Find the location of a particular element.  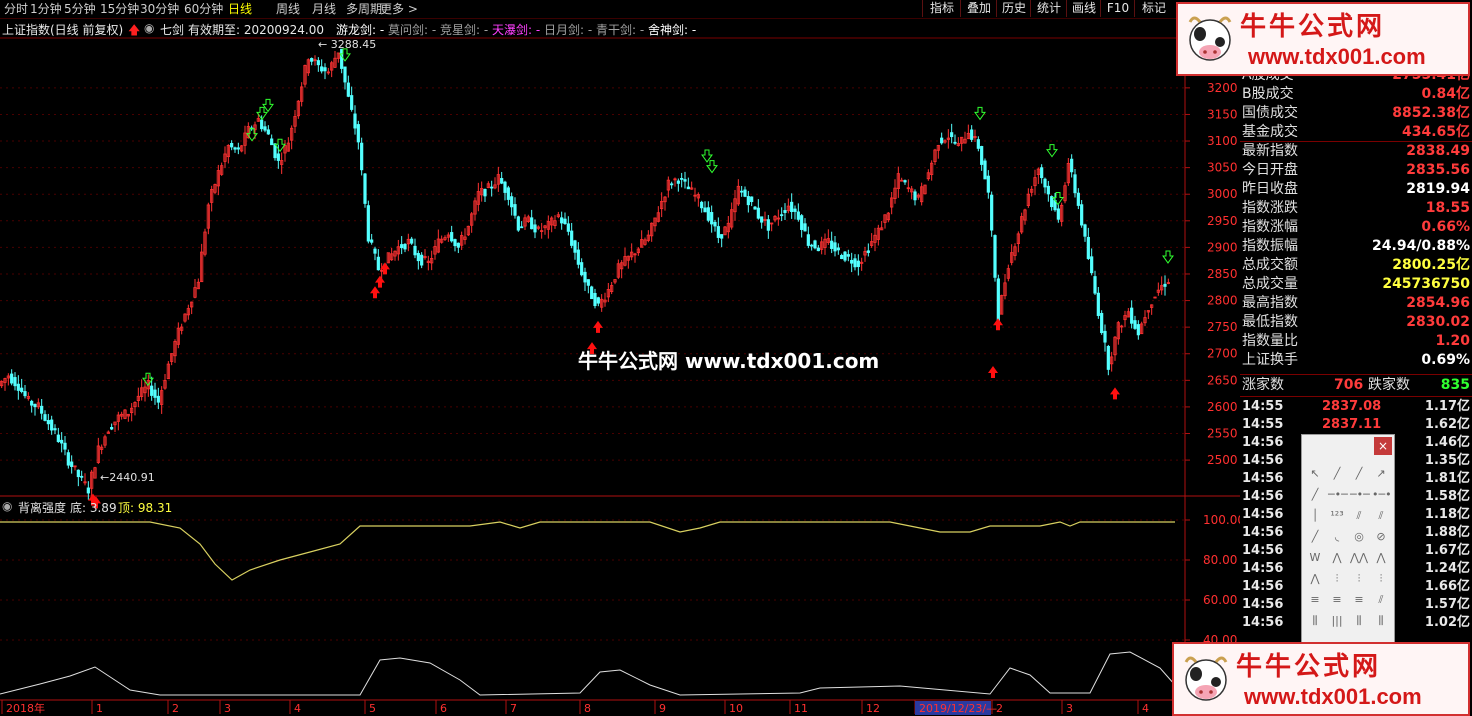

panel-row-value: 2819.94 is located at coordinates (1438, 189).